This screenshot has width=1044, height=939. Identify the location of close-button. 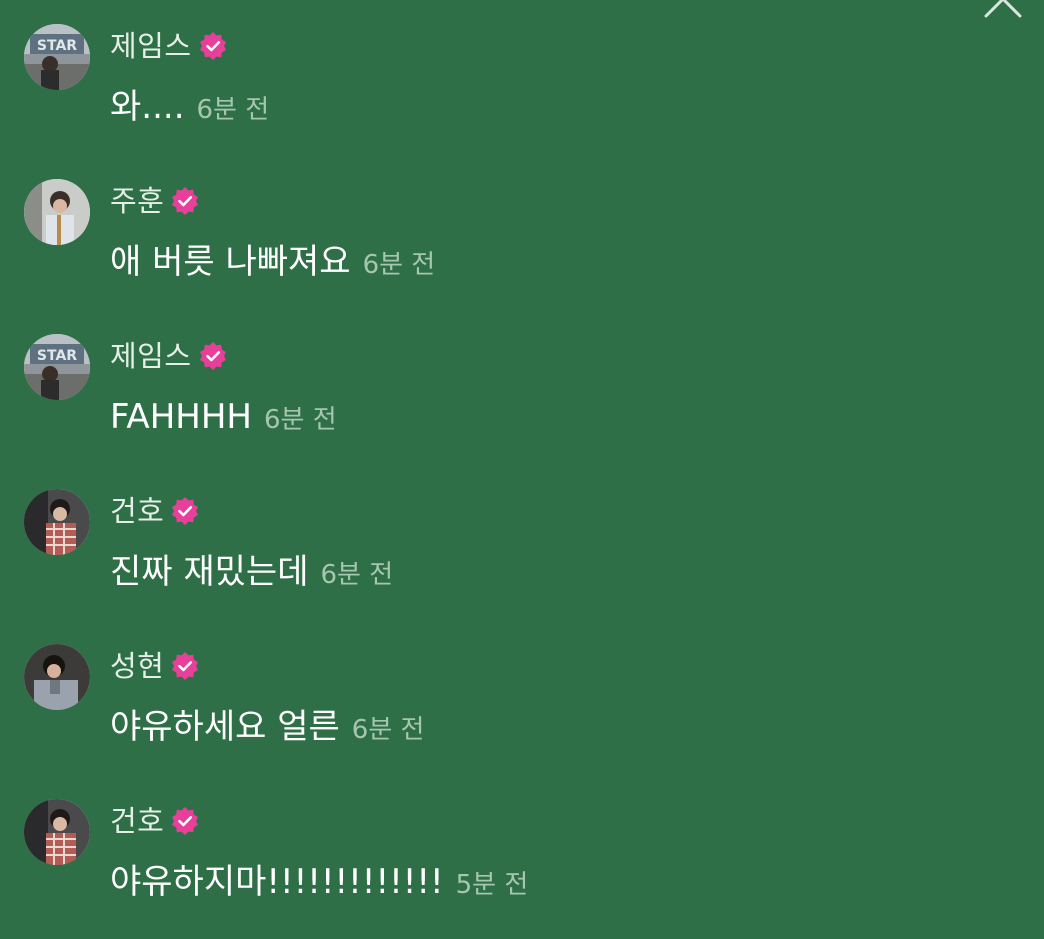
(1004, 9).